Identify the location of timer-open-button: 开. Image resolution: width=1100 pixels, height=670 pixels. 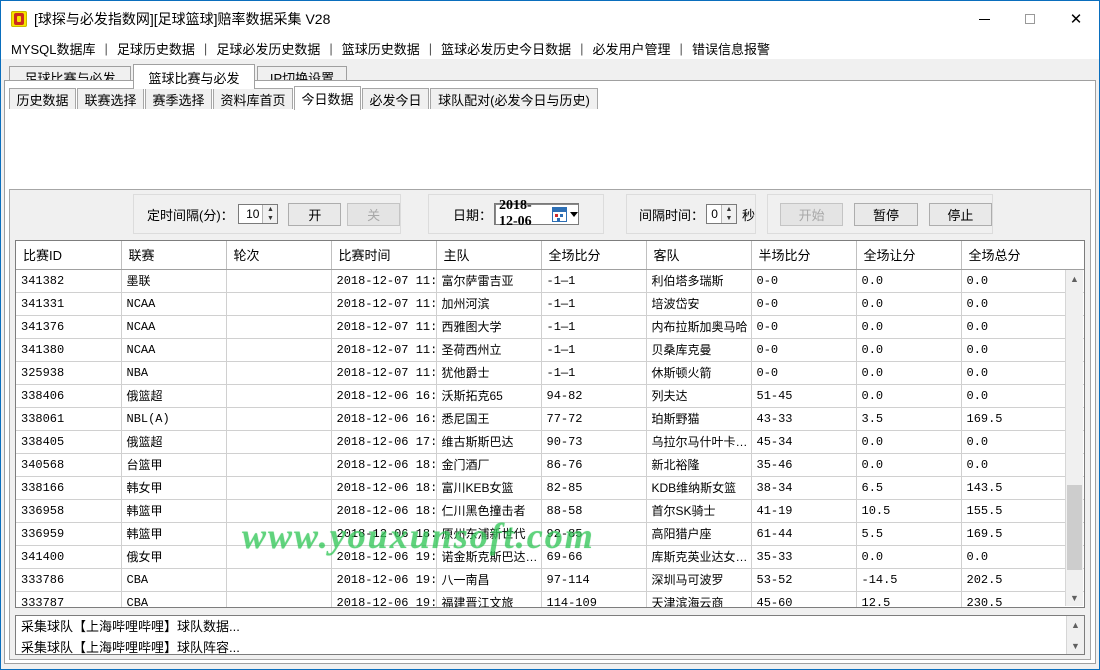
(315, 214).